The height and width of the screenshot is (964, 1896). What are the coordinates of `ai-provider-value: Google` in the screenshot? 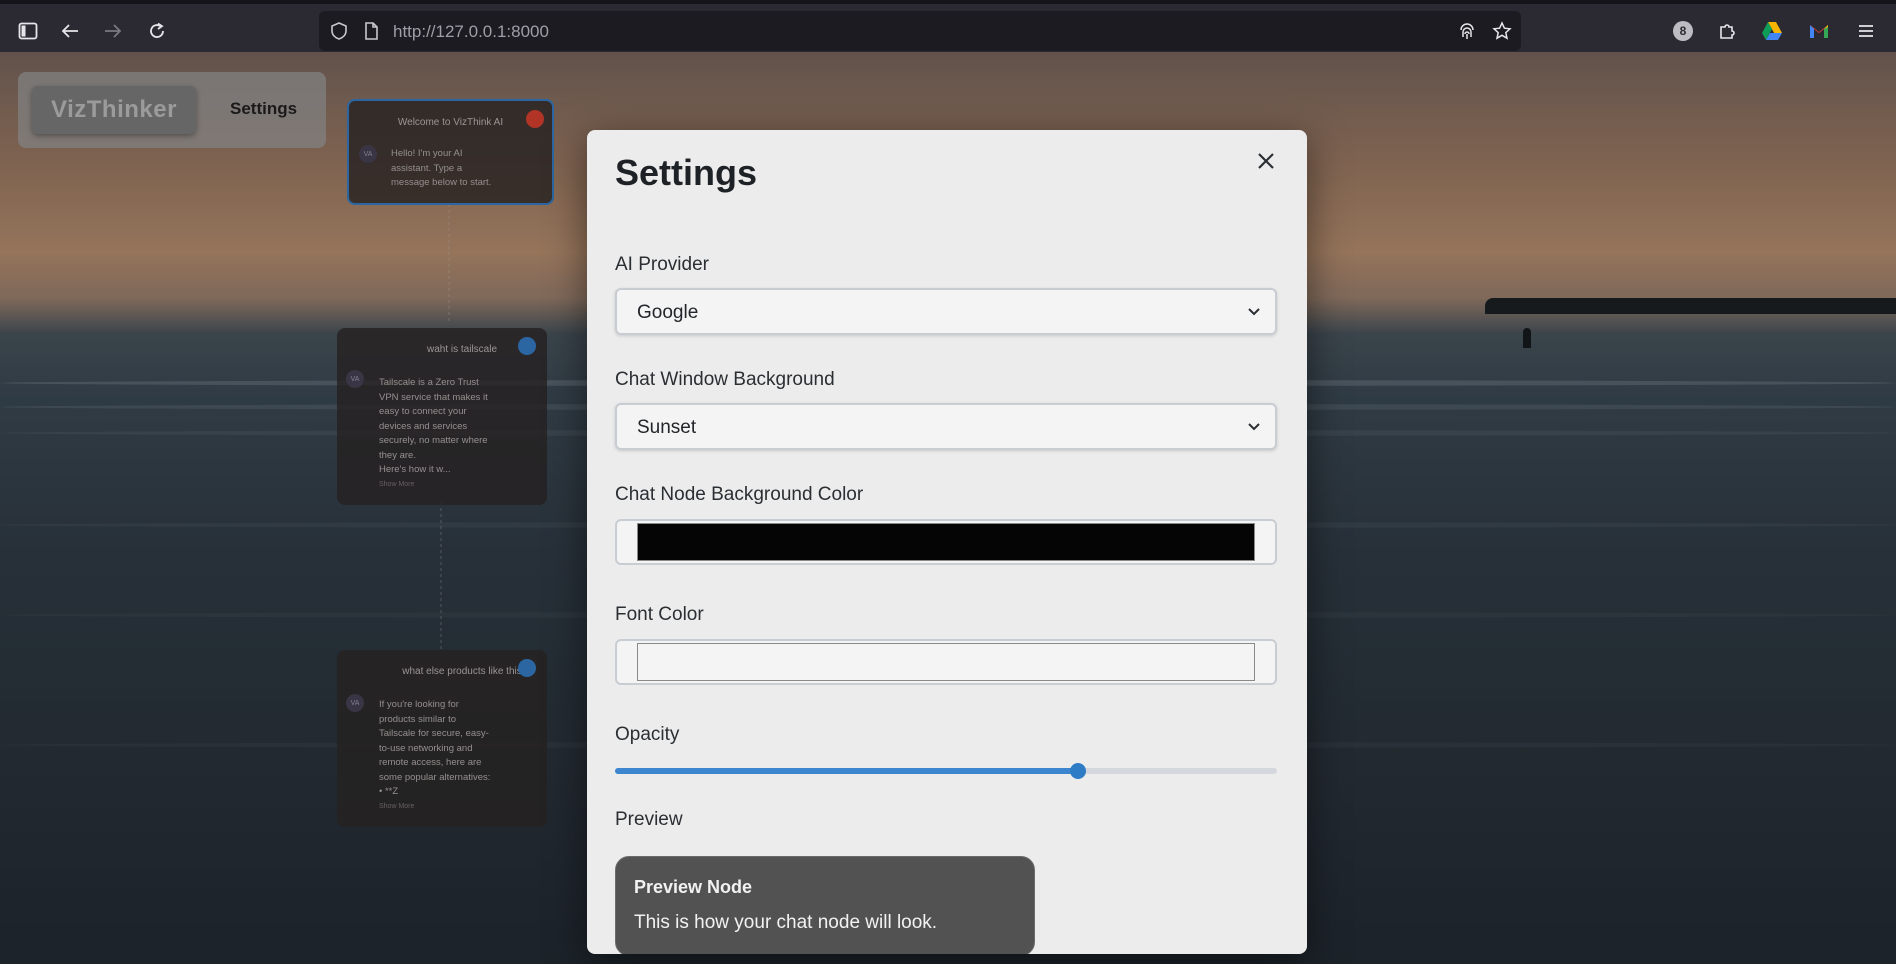 It's located at (668, 312).